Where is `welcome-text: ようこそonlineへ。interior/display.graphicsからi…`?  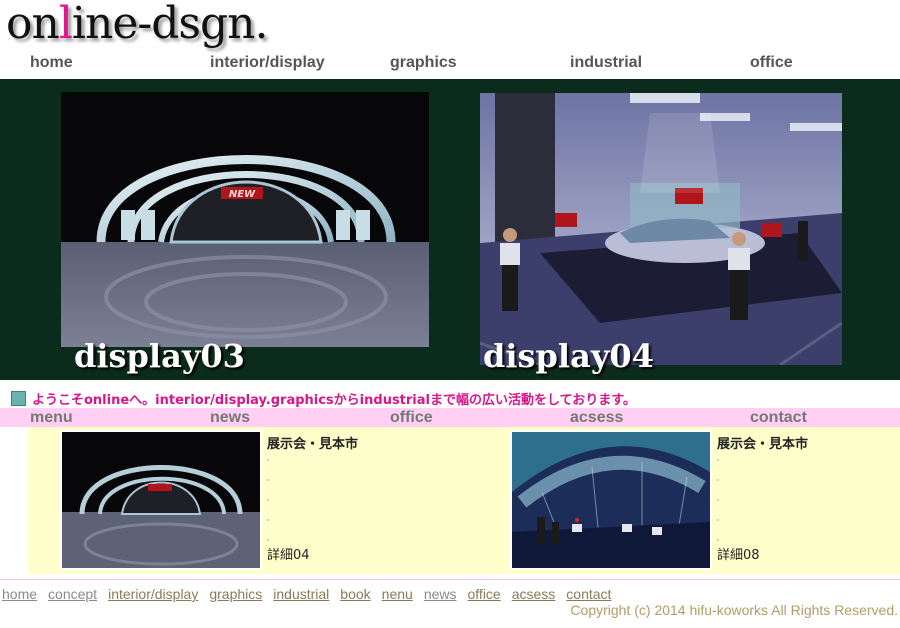 welcome-text: ようこそonlineへ。interior/display.graphicsからi… is located at coordinates (334, 400).